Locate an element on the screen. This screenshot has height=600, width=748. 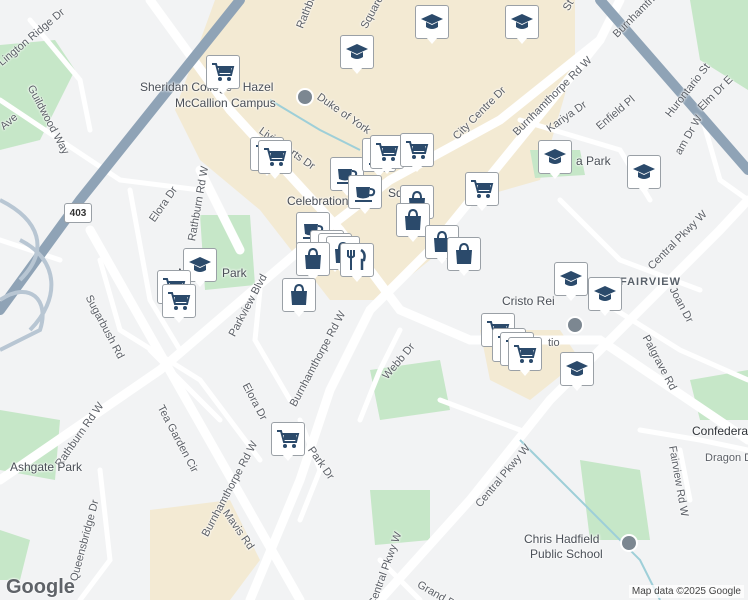
poi-label: Ashgate Park is located at coordinates (46, 467).